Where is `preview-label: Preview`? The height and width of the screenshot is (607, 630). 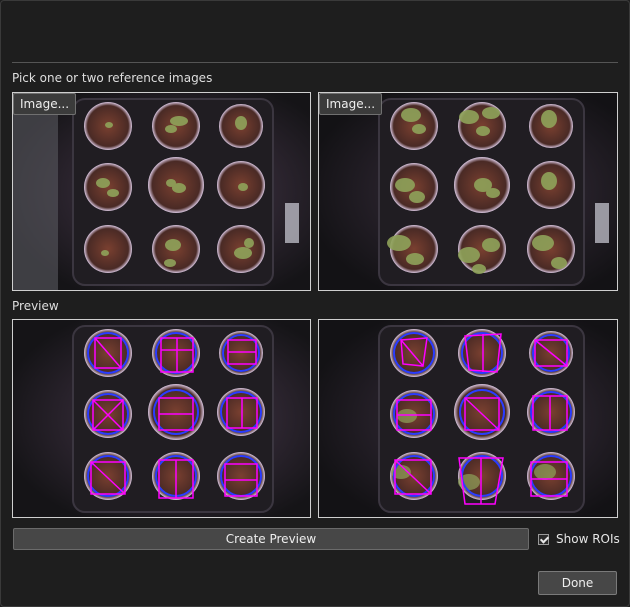
preview-label: Preview is located at coordinates (35, 306).